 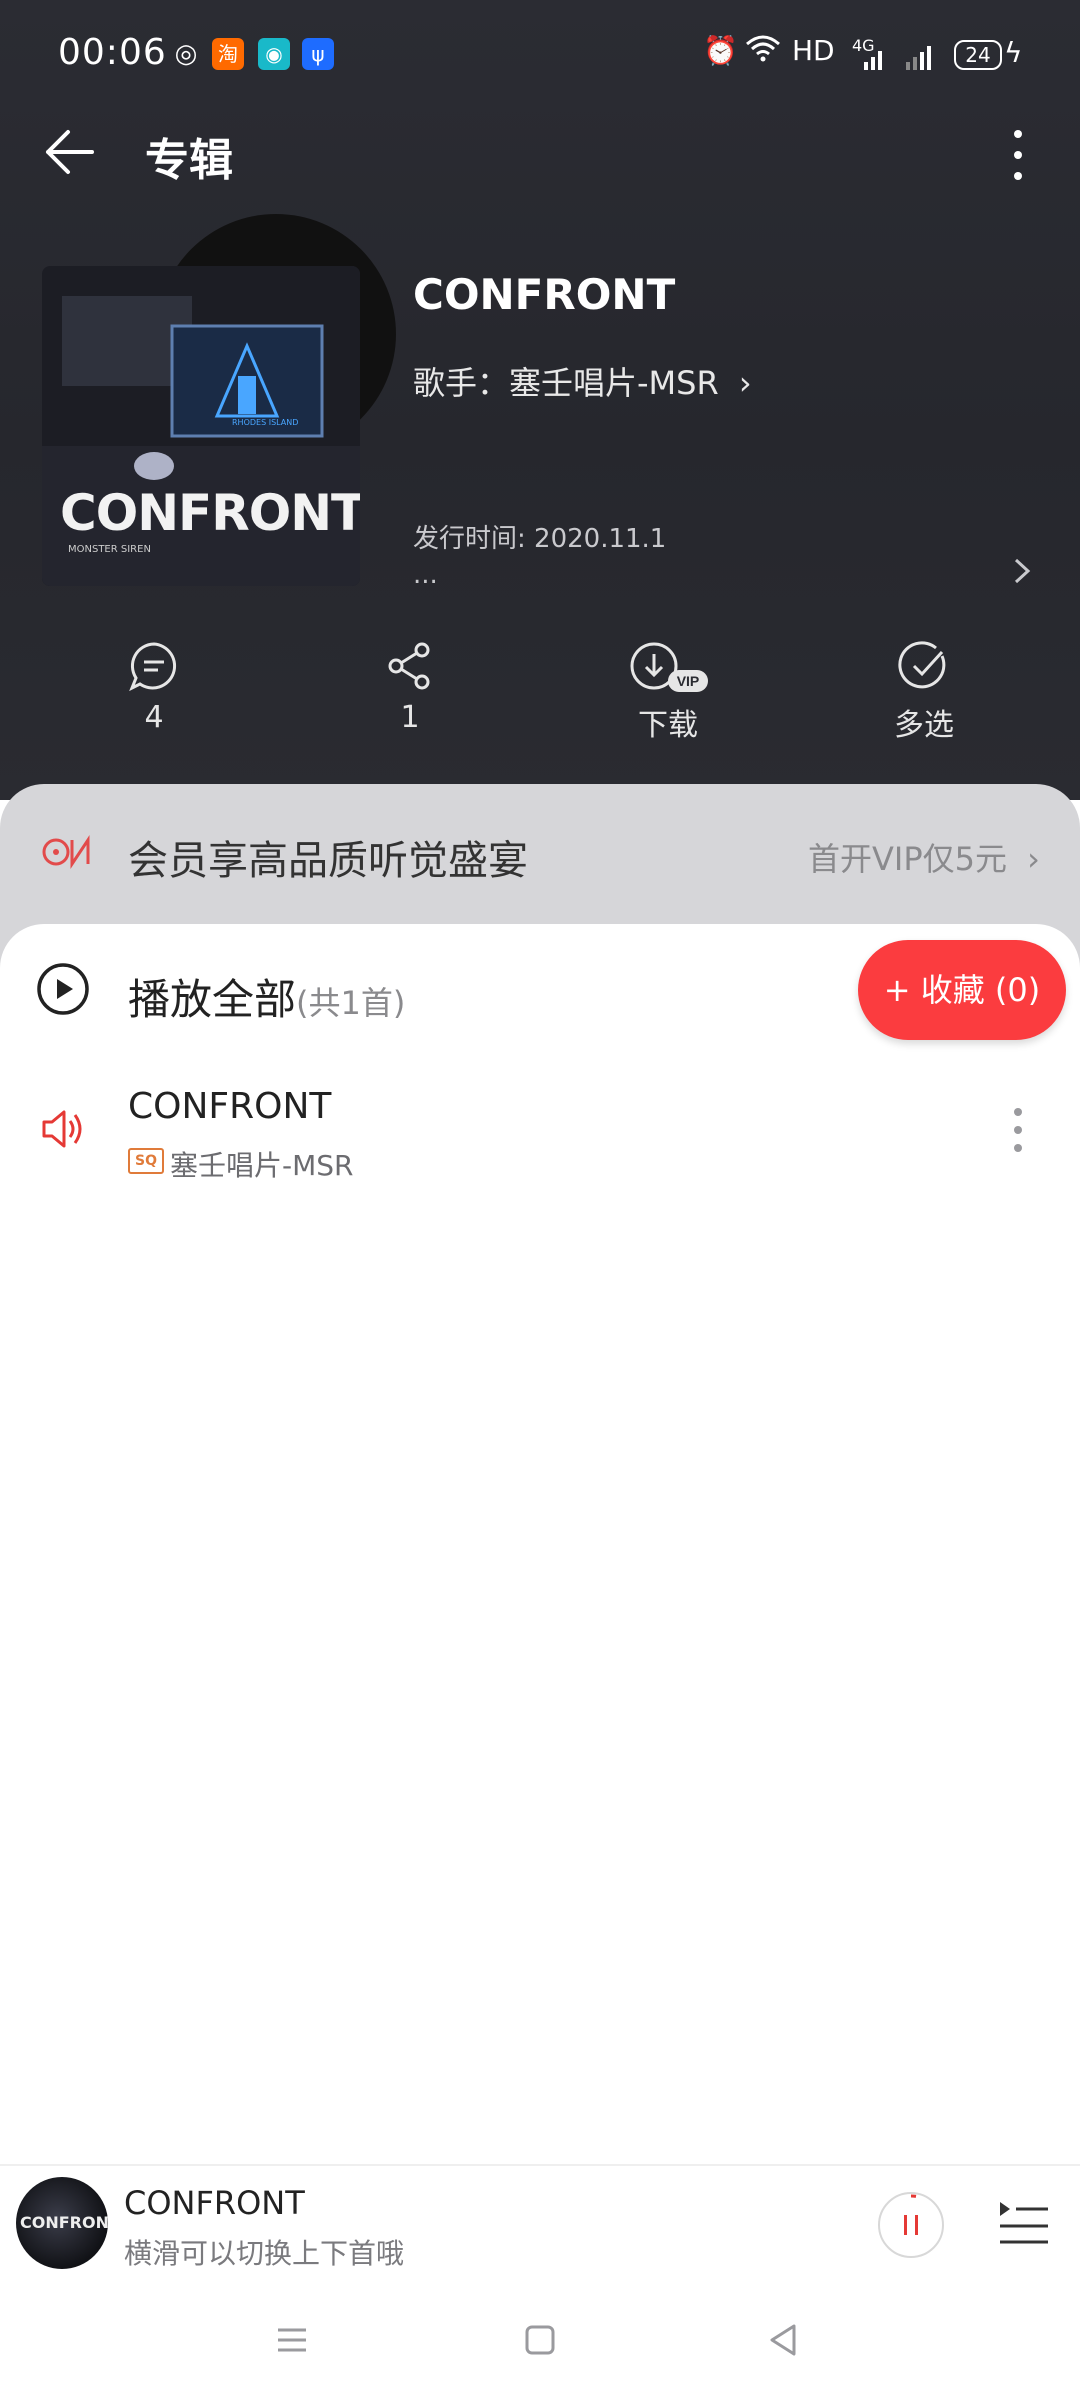 I want to click on download-button: VIP 下载, so click(x=668, y=692).